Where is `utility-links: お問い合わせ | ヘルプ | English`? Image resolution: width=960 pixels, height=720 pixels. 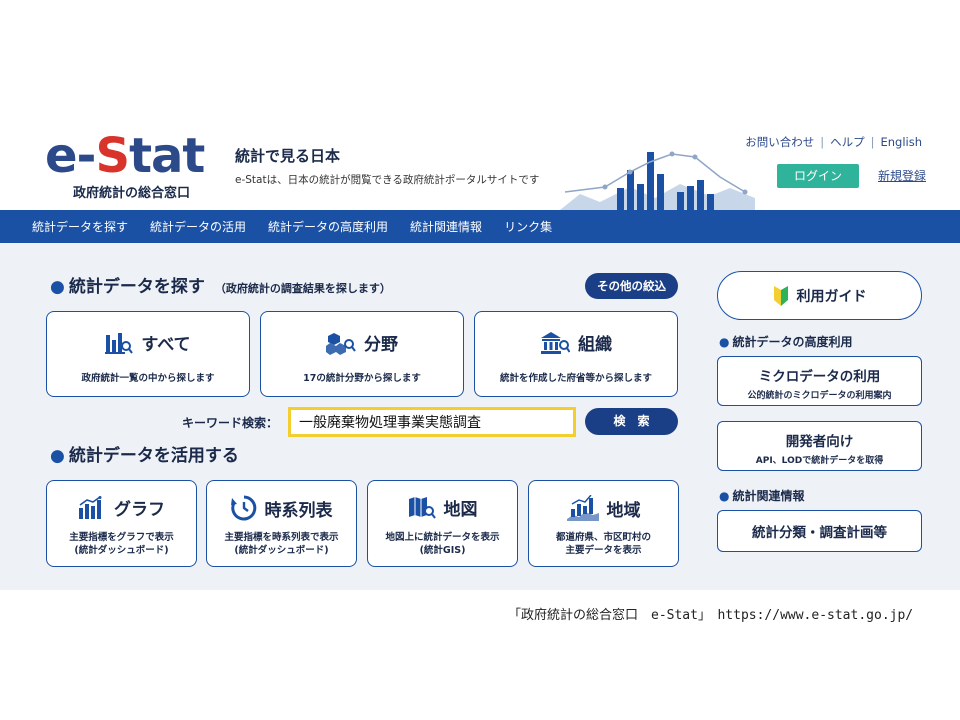 utility-links: お問い合わせ | ヘルプ | English is located at coordinates (833, 142).